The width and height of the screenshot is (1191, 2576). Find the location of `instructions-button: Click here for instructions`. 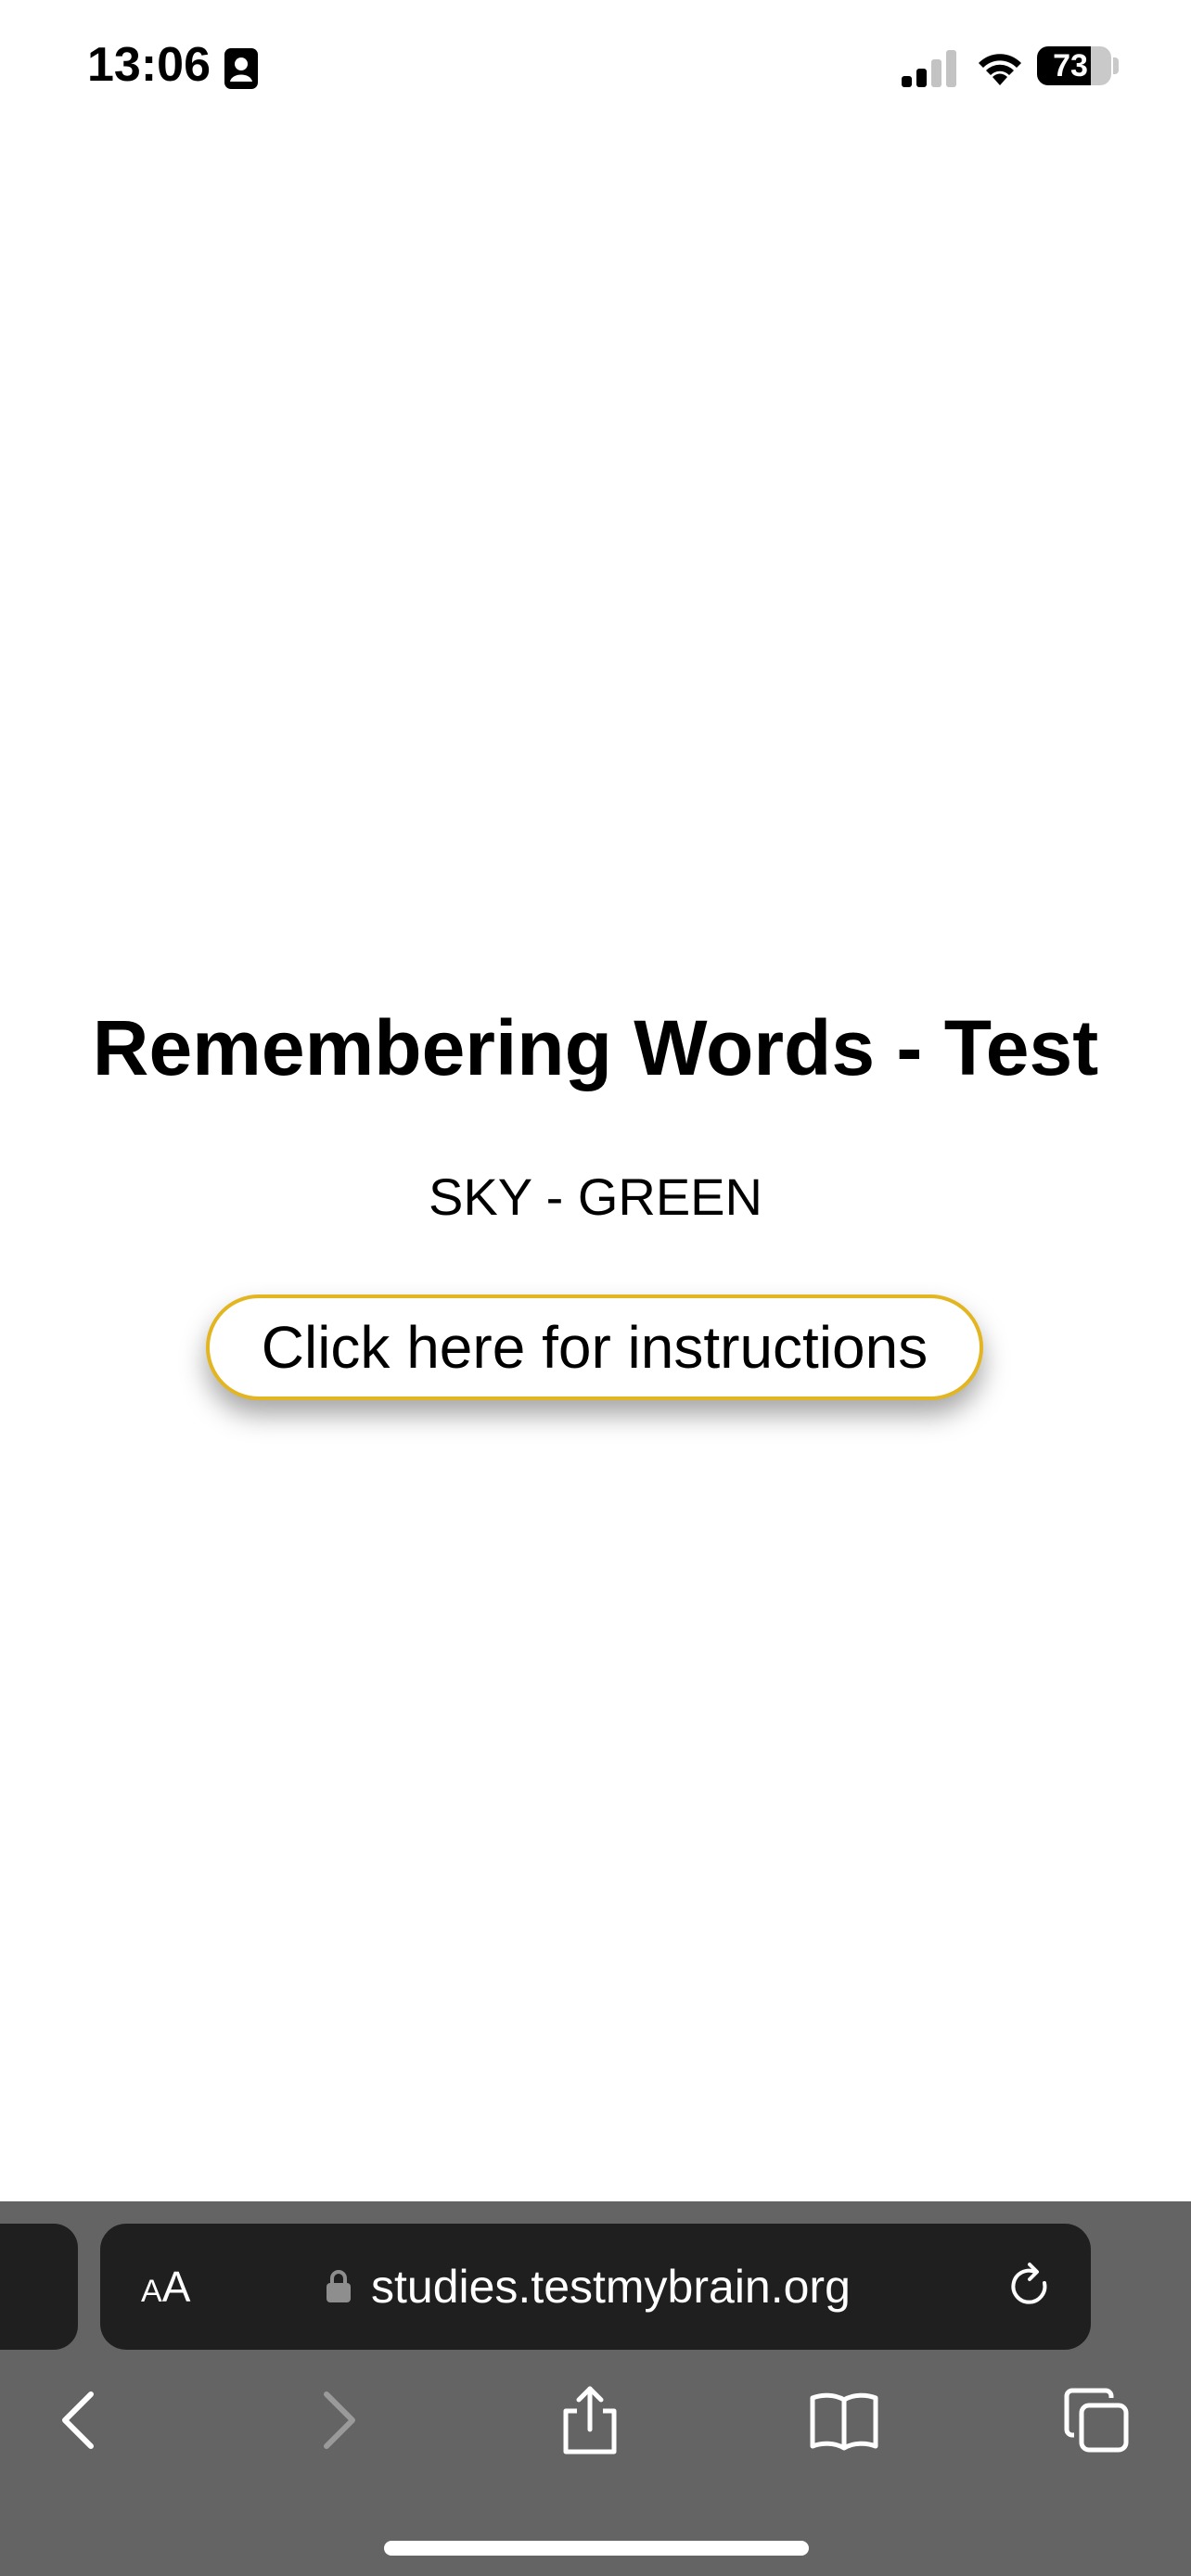

instructions-button: Click here for instructions is located at coordinates (594, 1347).